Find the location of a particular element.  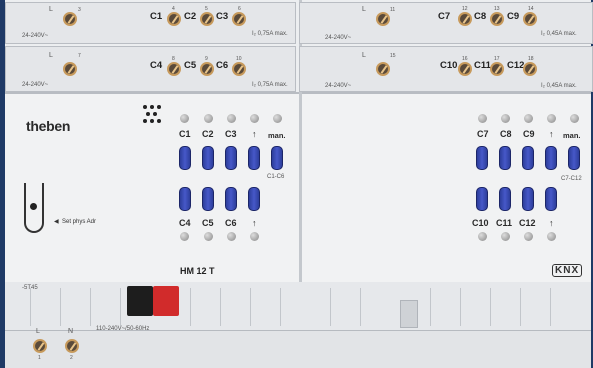

label-c3: C3 is located at coordinates (231, 134).